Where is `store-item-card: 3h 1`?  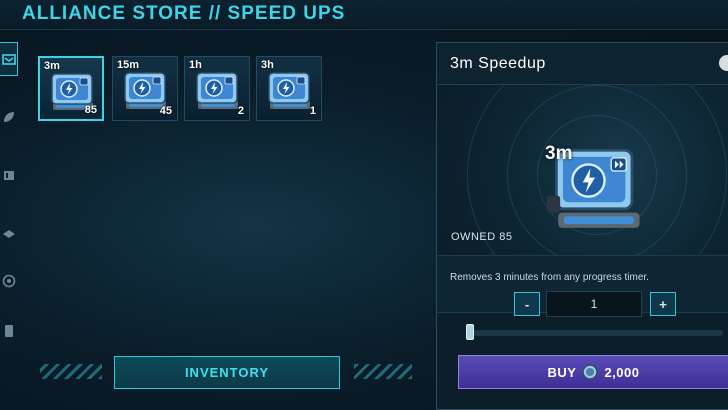 store-item-card: 3h 1 is located at coordinates (289, 88).